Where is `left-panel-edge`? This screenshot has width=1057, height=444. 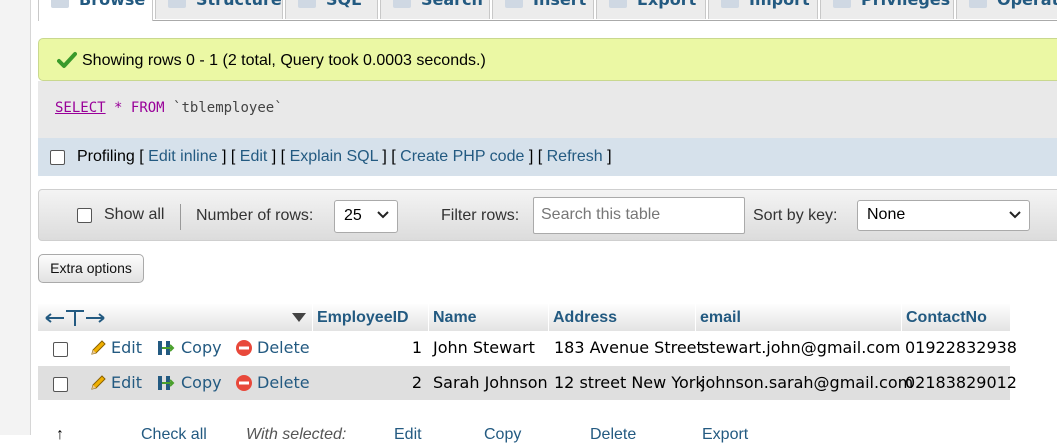
left-panel-edge is located at coordinates (15, 217).